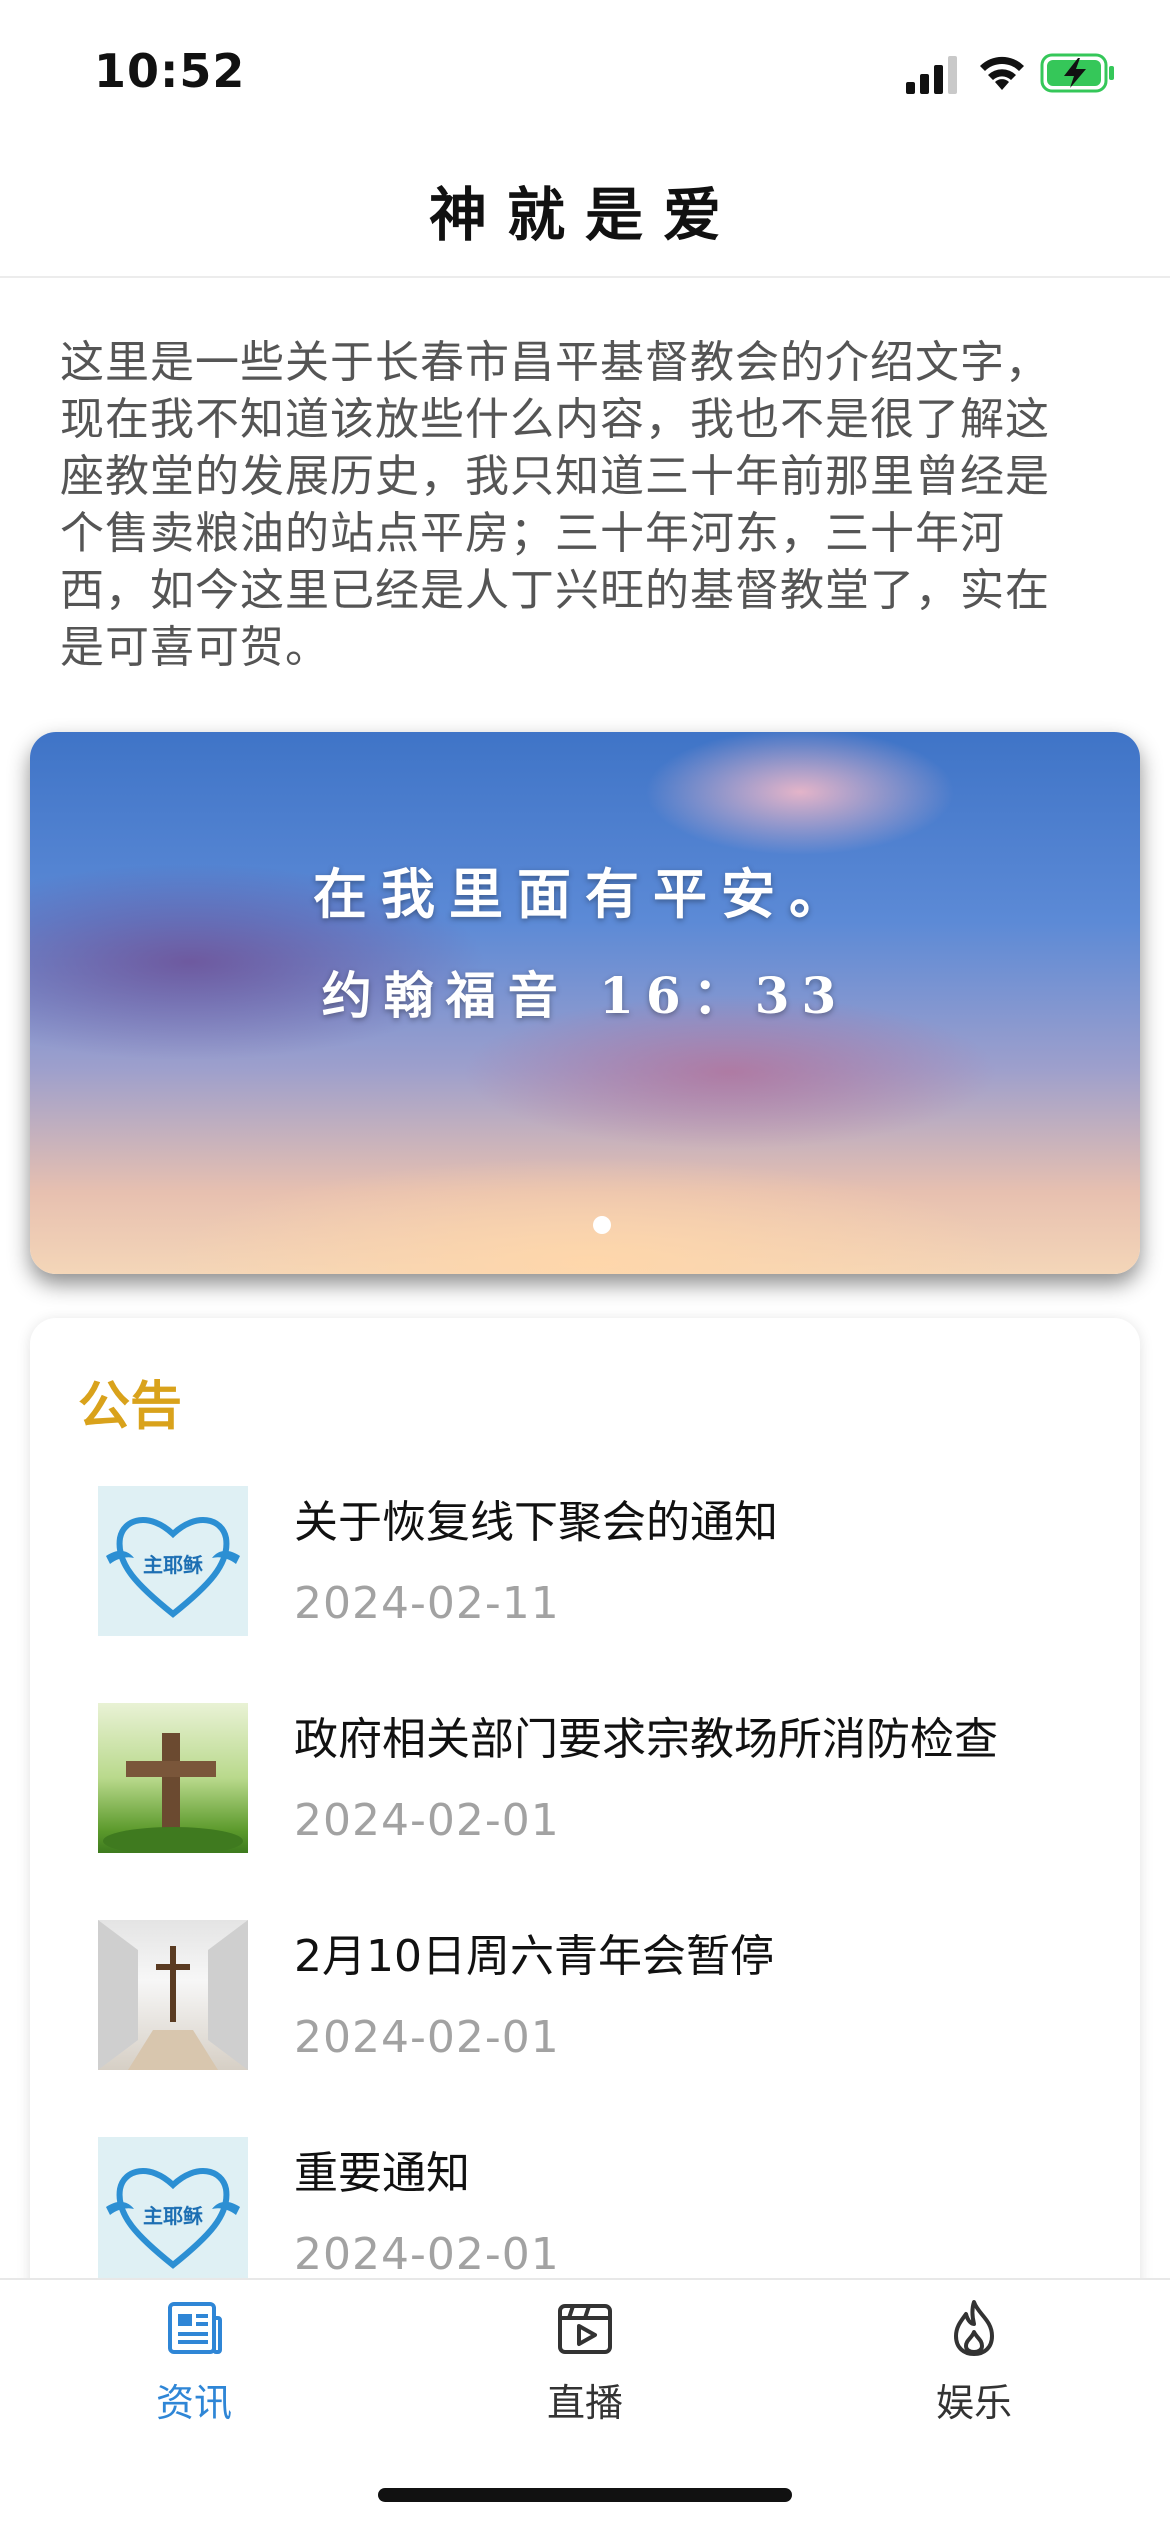 This screenshot has width=1170, height=2534. What do you see at coordinates (1002, 73) in the screenshot?
I see `wifi-icon` at bounding box center [1002, 73].